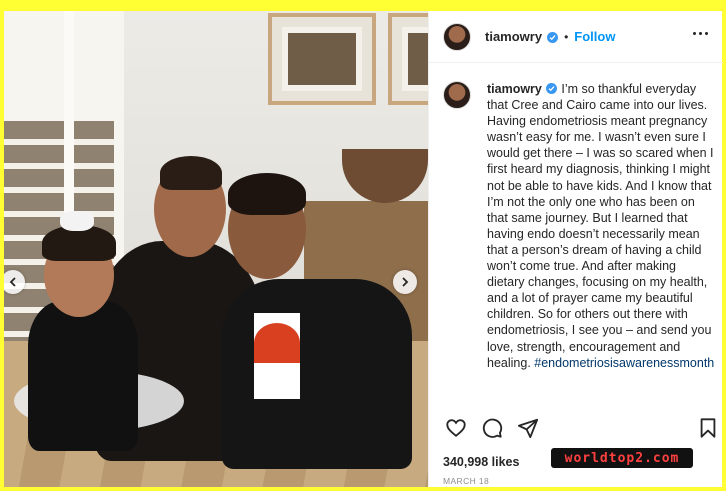 This screenshot has height=491, width=726. I want to click on bookmark-icon, so click(708, 428).